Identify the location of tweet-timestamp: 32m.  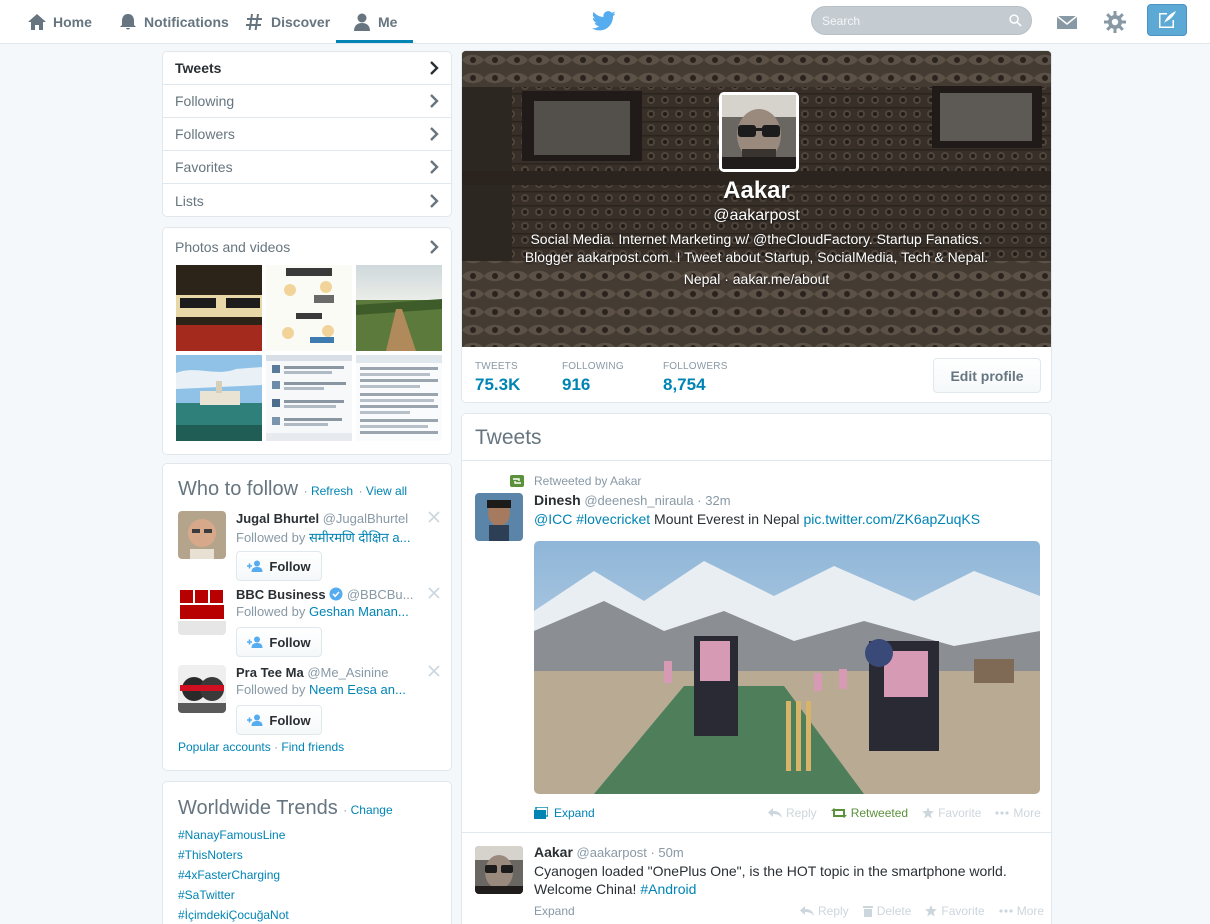
(717, 500).